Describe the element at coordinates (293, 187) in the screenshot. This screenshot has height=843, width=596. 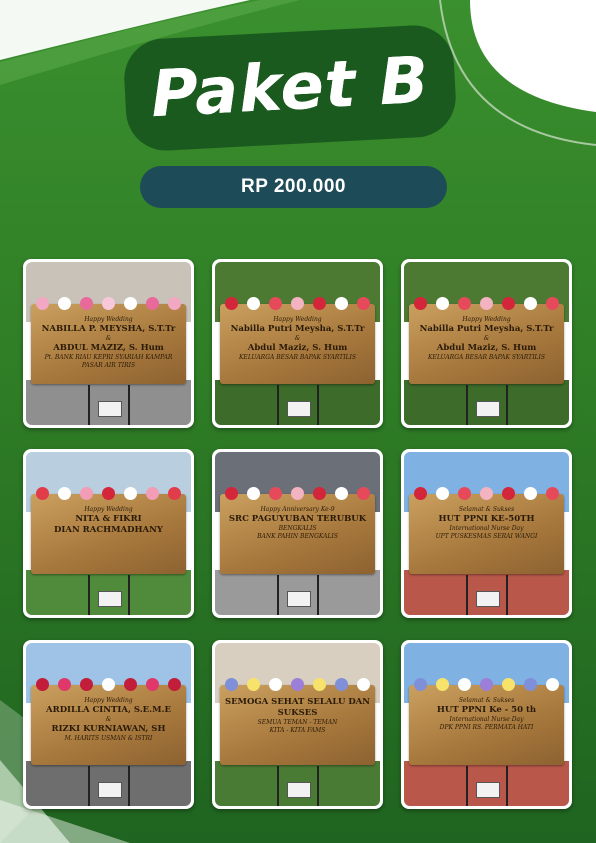
I see `price-badge: RP 200.000` at that location.